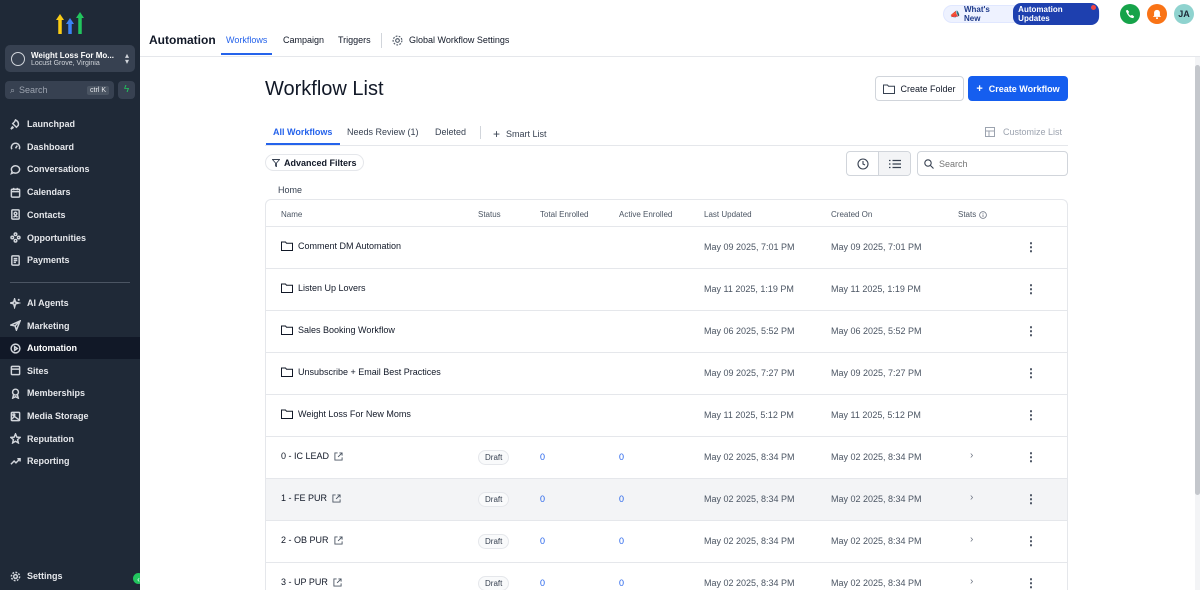 The image size is (1200, 590). What do you see at coordinates (70, 22) in the screenshot?
I see `app-logo` at bounding box center [70, 22].